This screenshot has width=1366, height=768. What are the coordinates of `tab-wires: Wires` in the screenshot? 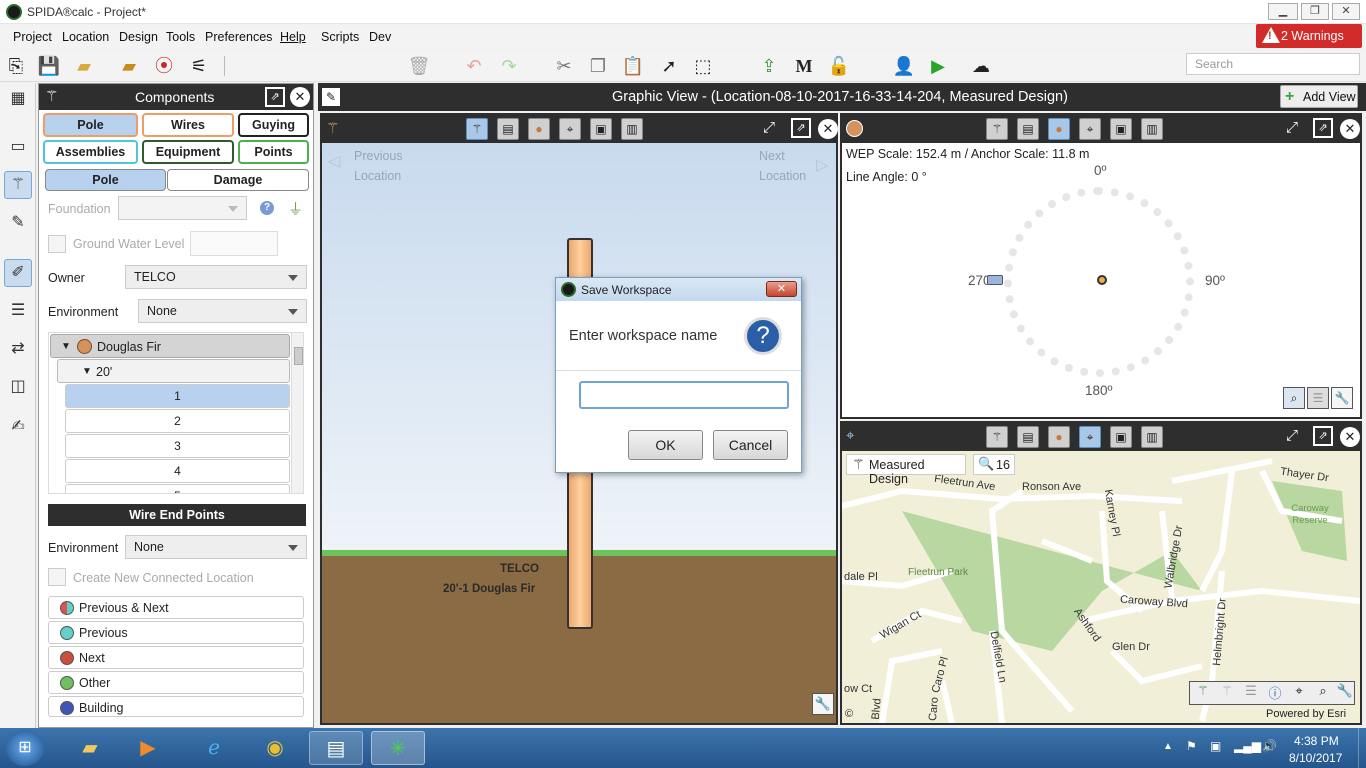 It's located at (188, 125).